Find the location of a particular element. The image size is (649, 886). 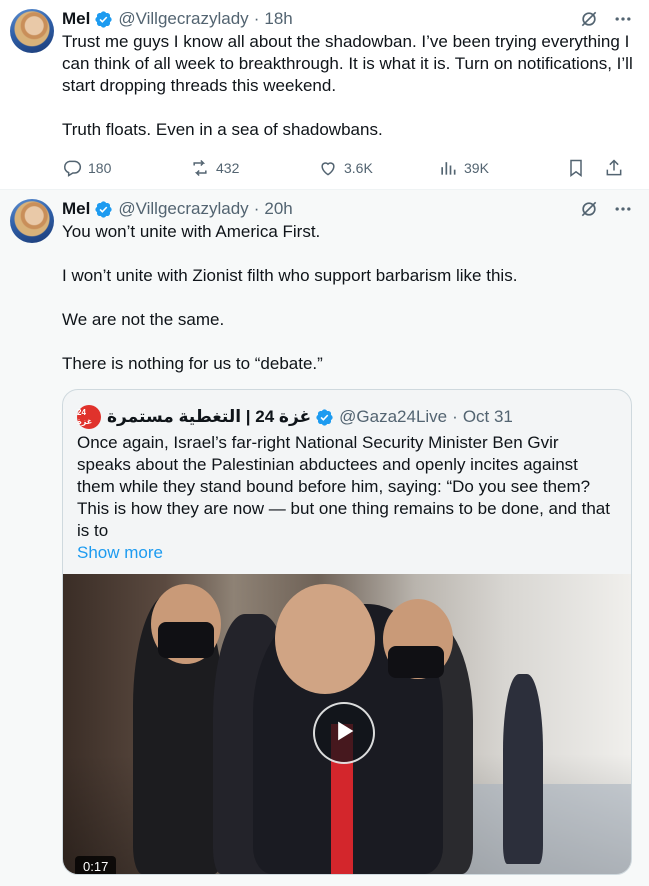

repost-count: 432 is located at coordinates (228, 168).